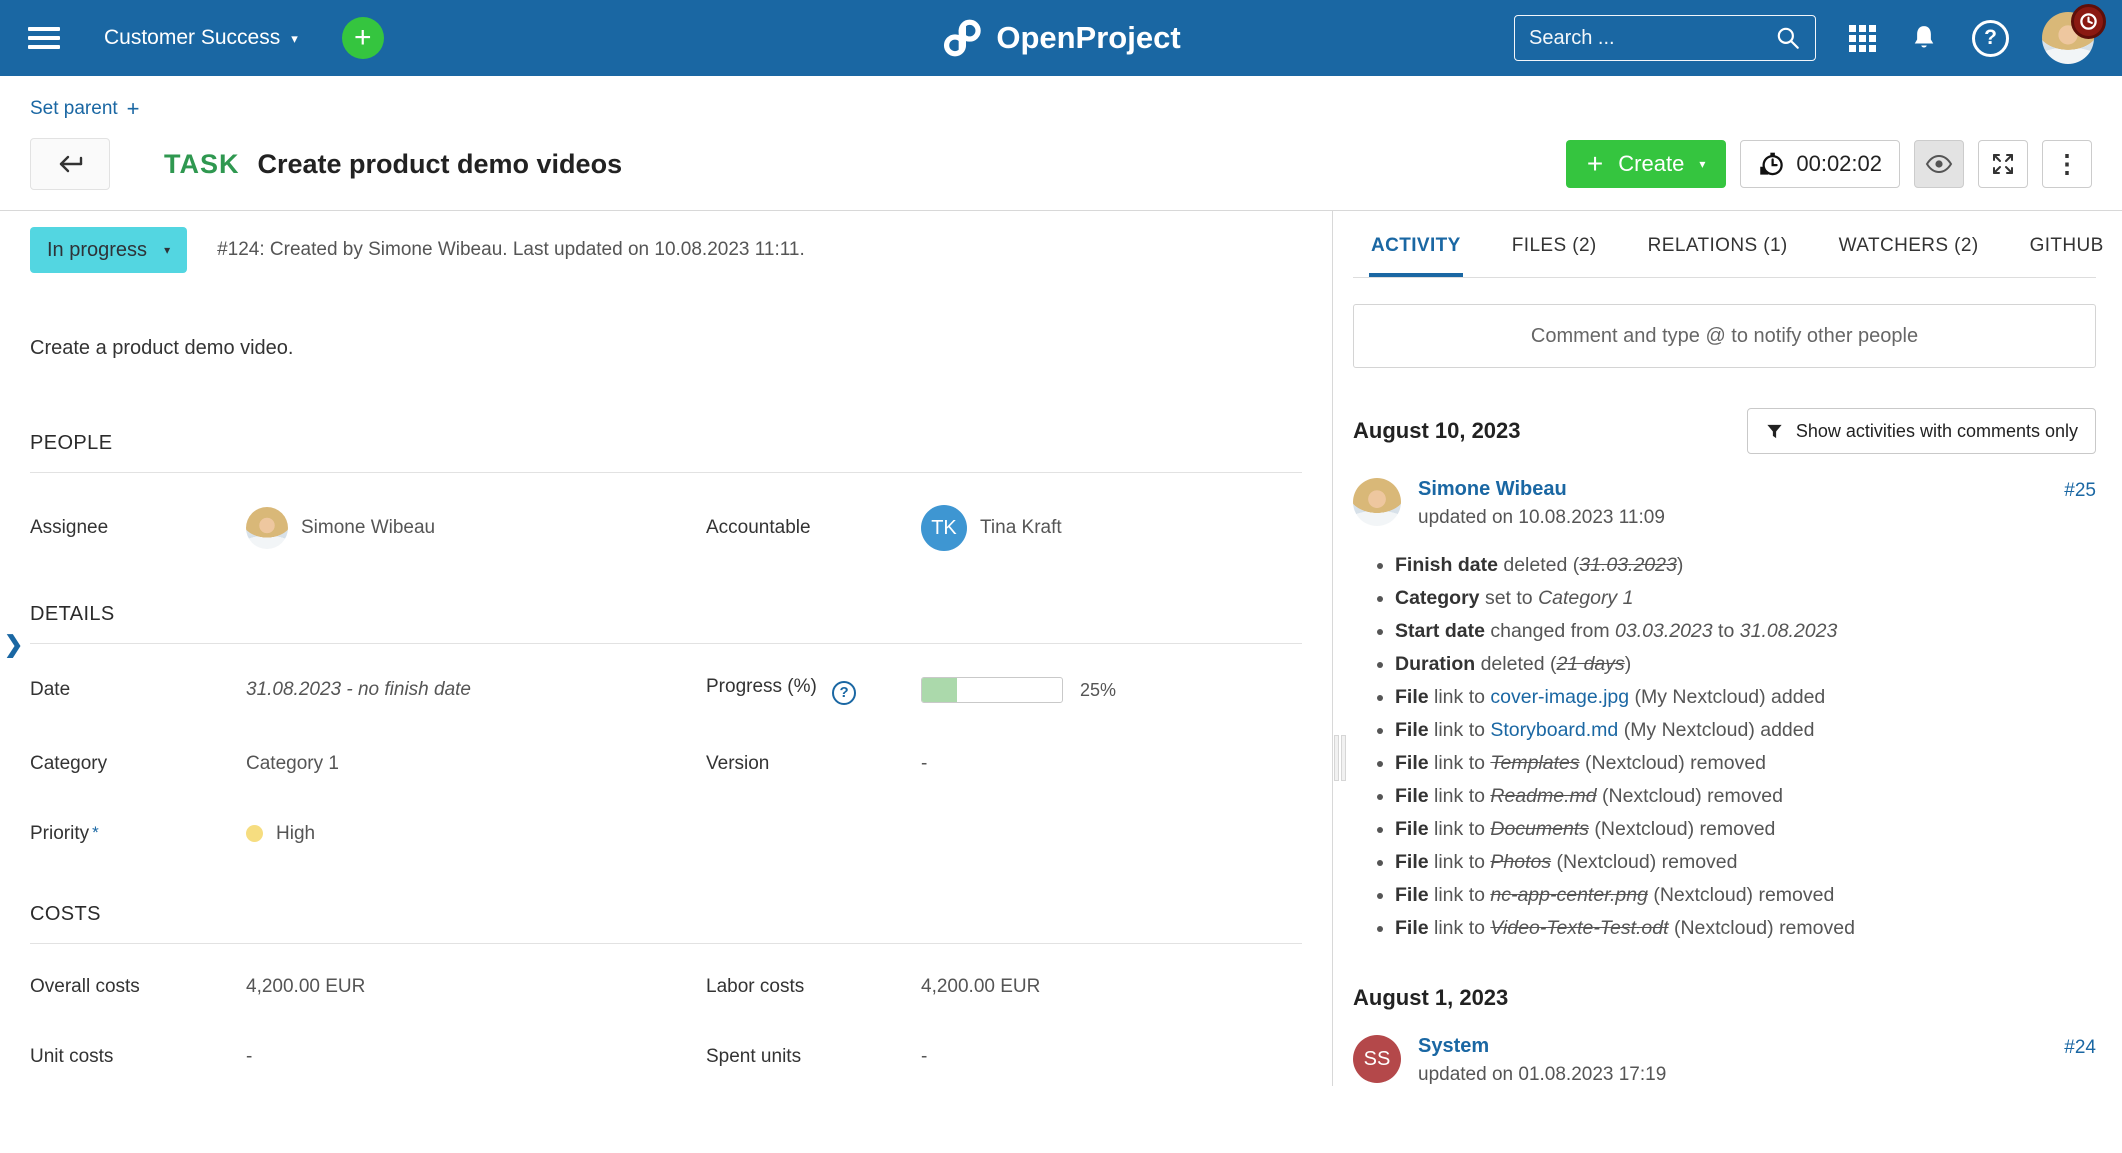  What do you see at coordinates (1111, 1057) in the screenshot?
I see `spent-units-value: -` at bounding box center [1111, 1057].